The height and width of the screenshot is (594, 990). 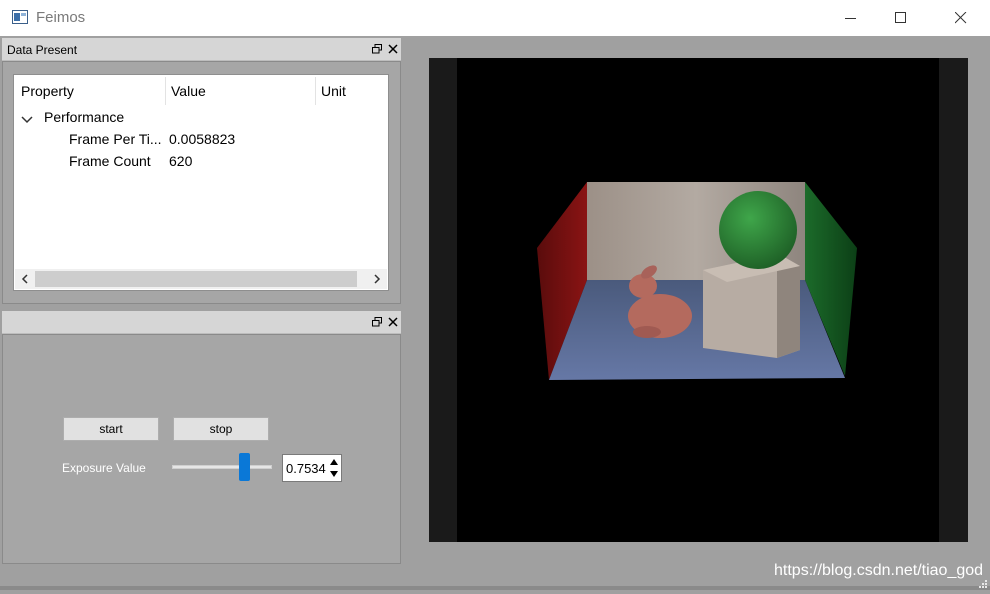 I want to click on app-window-icon, so click(x=20, y=17).